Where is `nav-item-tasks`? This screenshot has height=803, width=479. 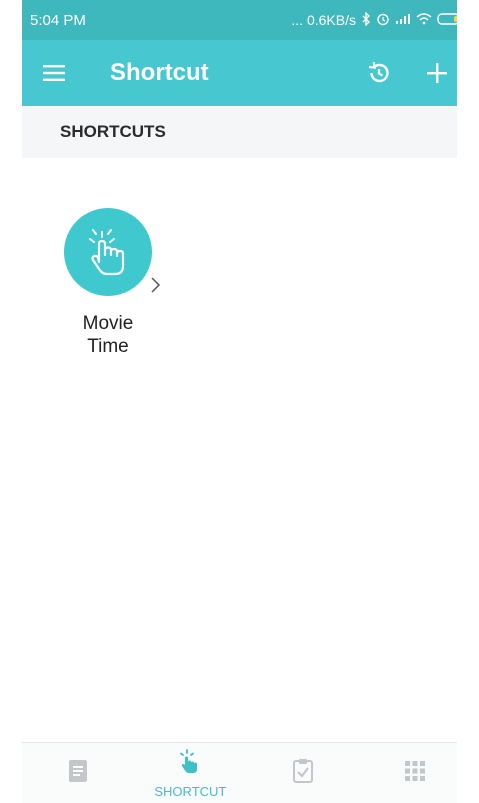
nav-item-tasks is located at coordinates (303, 773).